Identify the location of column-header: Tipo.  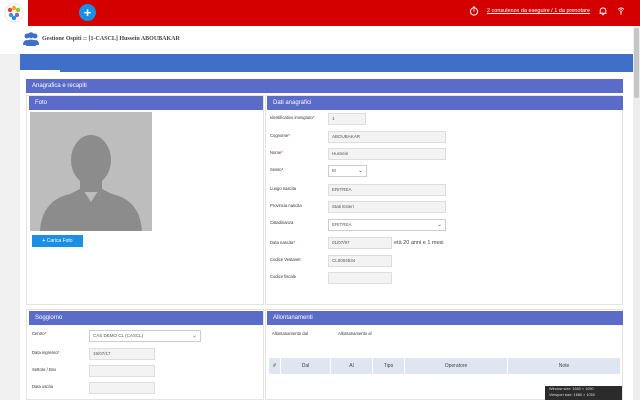
(389, 366).